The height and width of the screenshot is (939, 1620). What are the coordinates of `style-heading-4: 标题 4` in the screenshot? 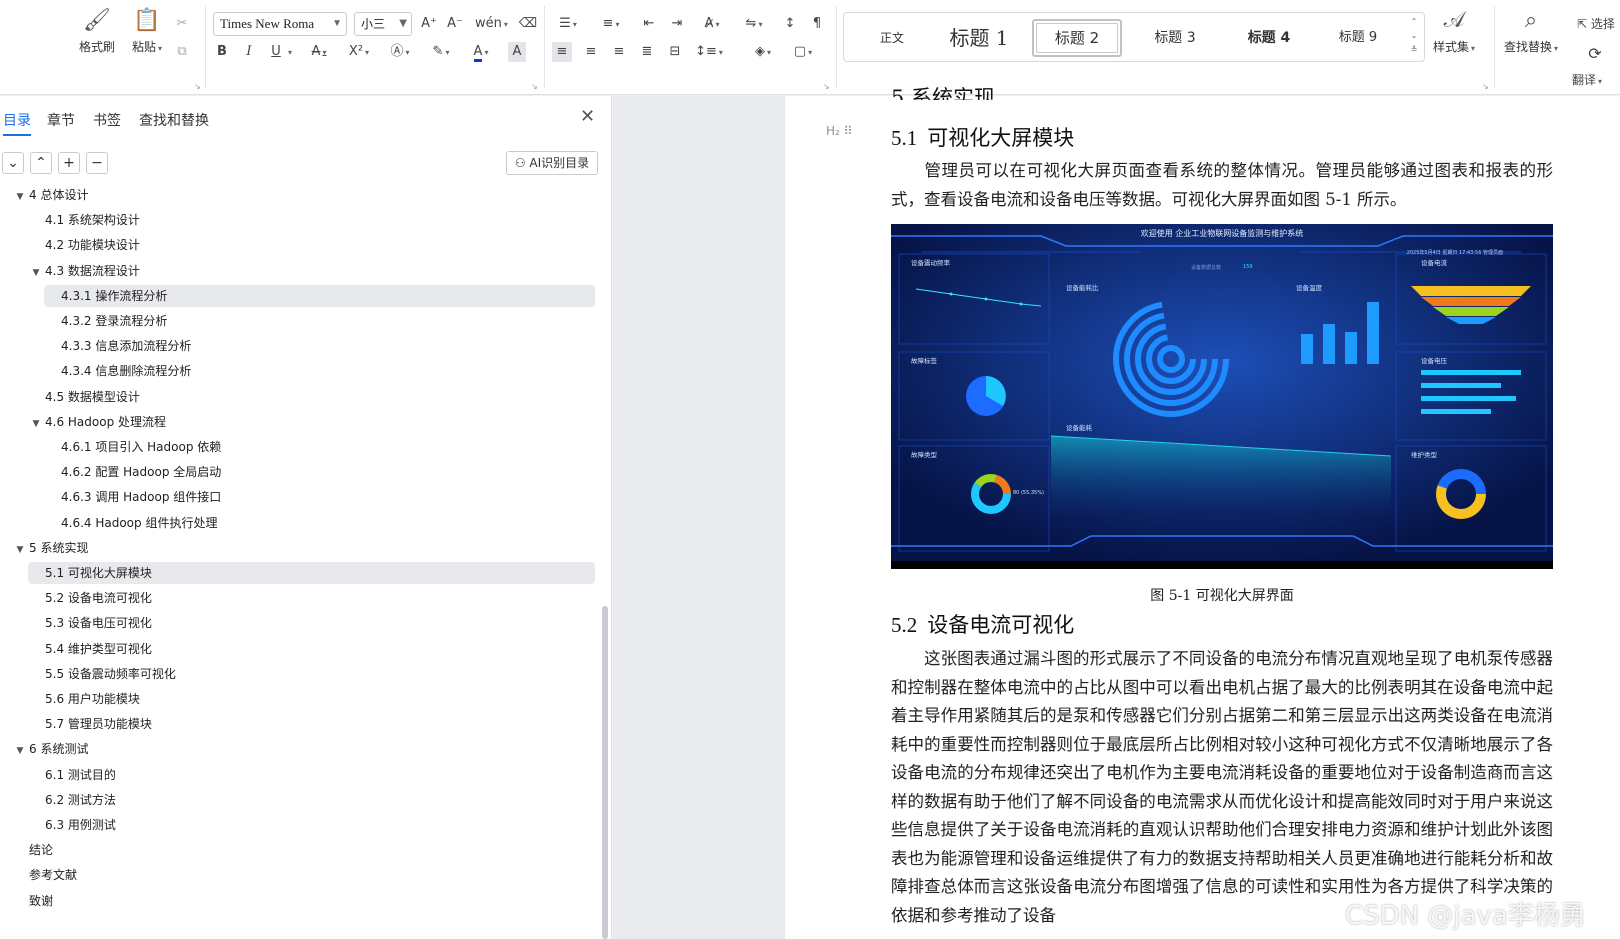 It's located at (1269, 38).